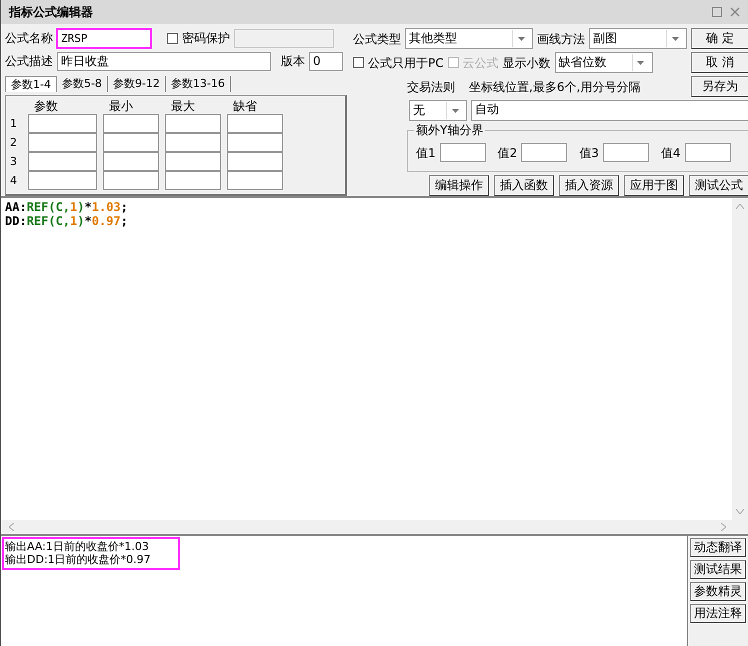 Image resolution: width=748 pixels, height=646 pixels. What do you see at coordinates (718, 613) in the screenshot?
I see `side-button: 用法注释` at bounding box center [718, 613].